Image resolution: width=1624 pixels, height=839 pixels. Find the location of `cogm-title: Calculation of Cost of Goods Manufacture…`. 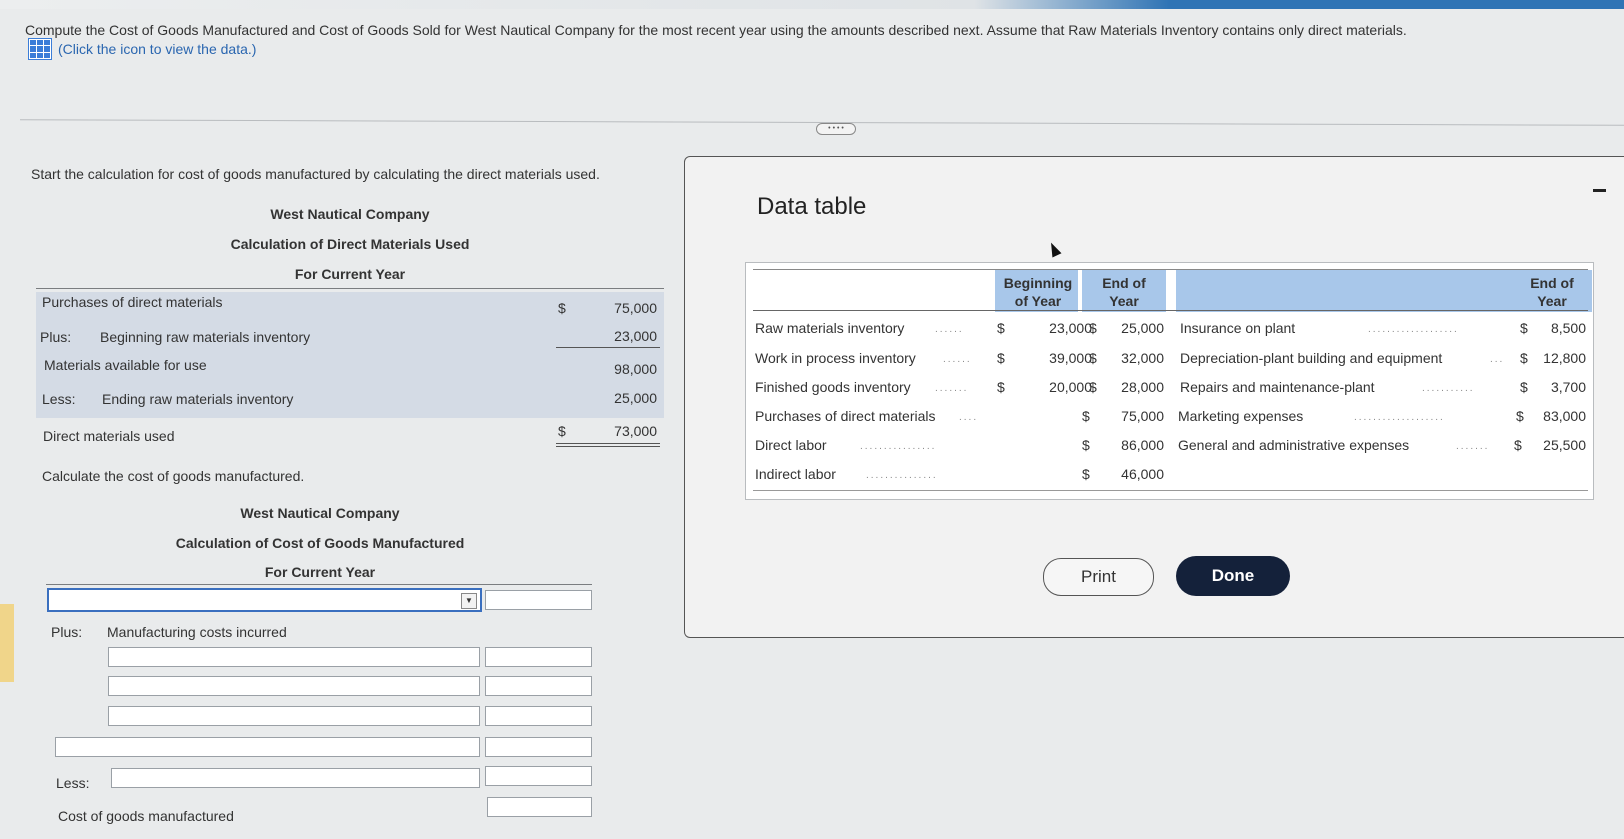

cogm-title: Calculation of Cost of Goods Manufacture… is located at coordinates (320, 543).